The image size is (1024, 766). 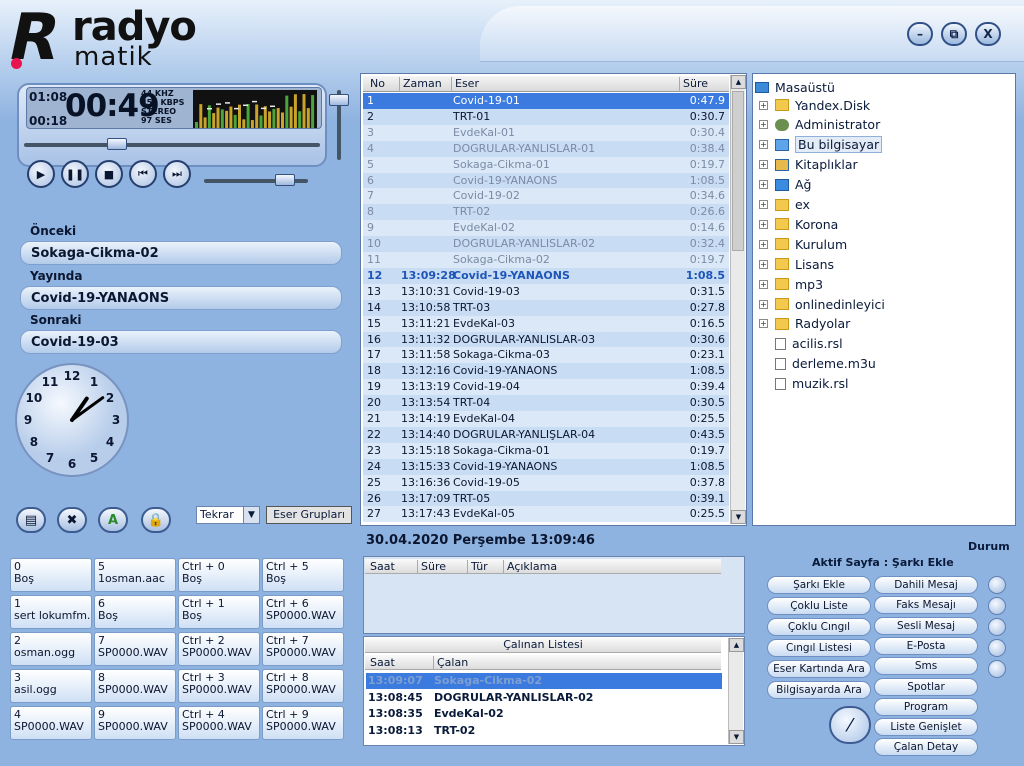 What do you see at coordinates (303, 612) in the screenshot?
I see `hotkey-slot: Ctrl + 6 SP0000.WAV` at bounding box center [303, 612].